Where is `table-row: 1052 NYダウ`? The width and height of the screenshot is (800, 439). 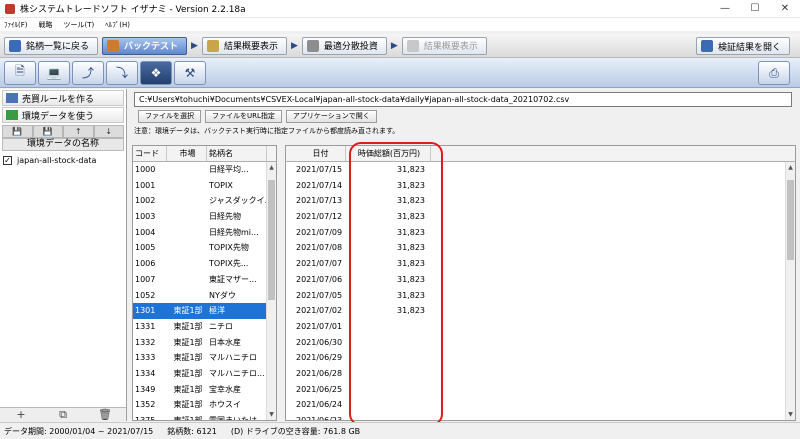
table-row: 1052 NYダウ is located at coordinates (204, 296).